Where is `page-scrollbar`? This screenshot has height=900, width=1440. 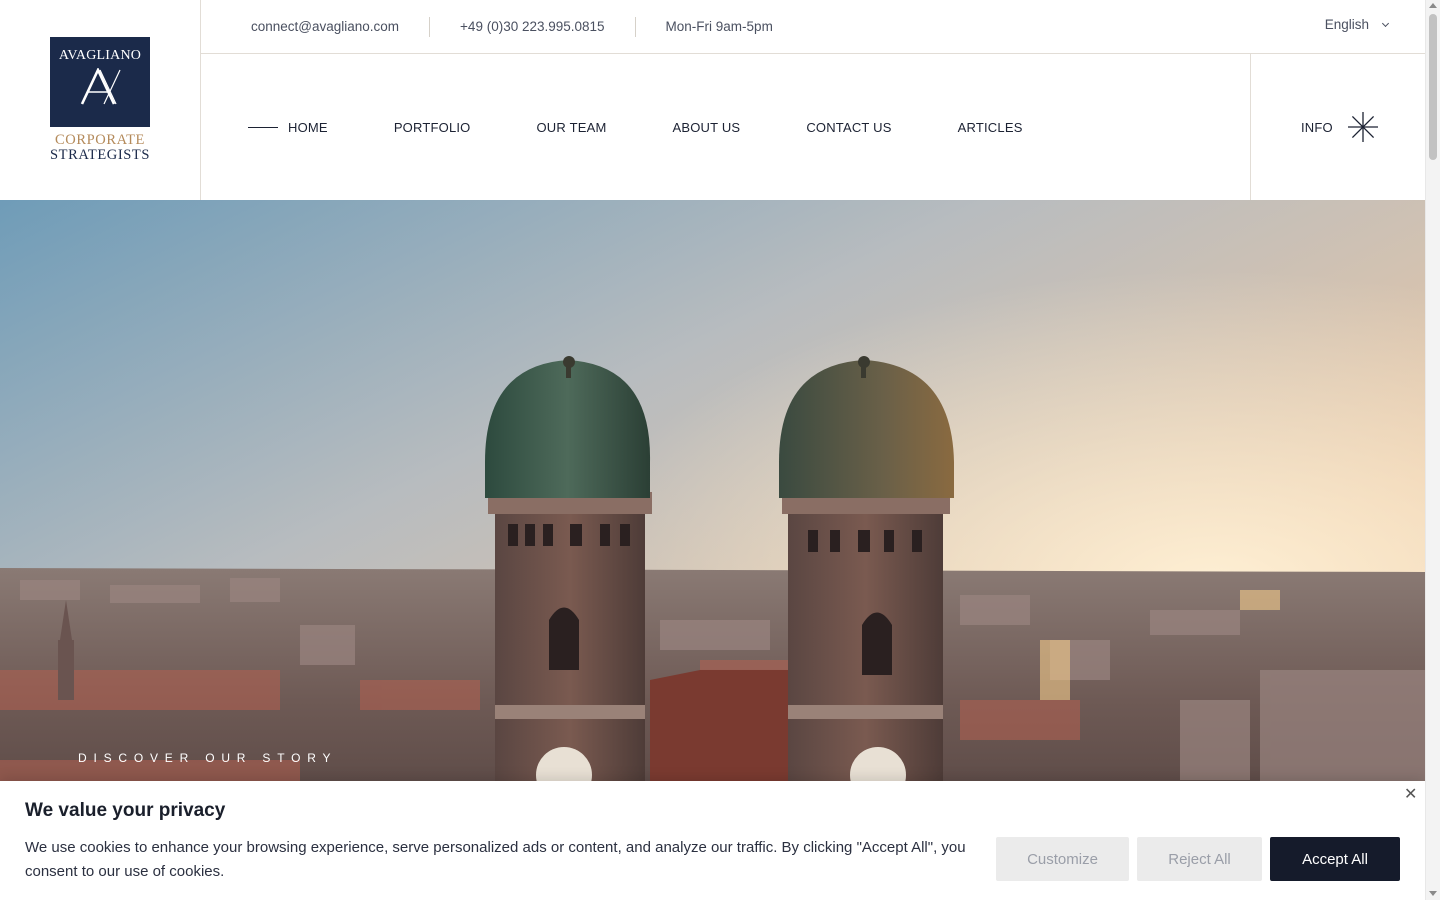
page-scrollbar is located at coordinates (1432, 450).